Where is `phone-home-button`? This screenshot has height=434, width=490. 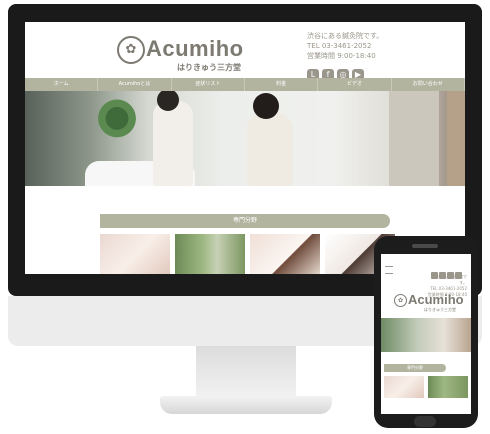
phone-home-button is located at coordinates (425, 421).